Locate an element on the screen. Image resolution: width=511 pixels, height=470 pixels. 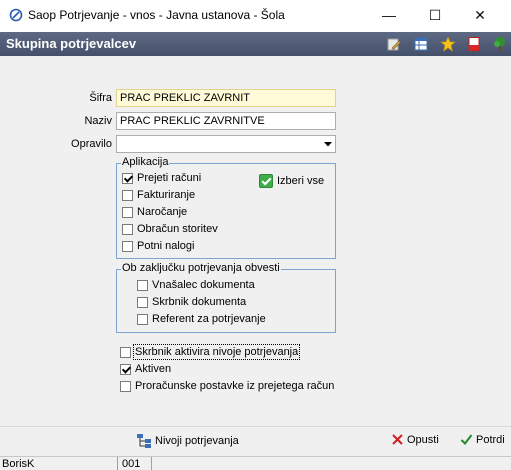
pdf-document-icon is located at coordinates (474, 44).